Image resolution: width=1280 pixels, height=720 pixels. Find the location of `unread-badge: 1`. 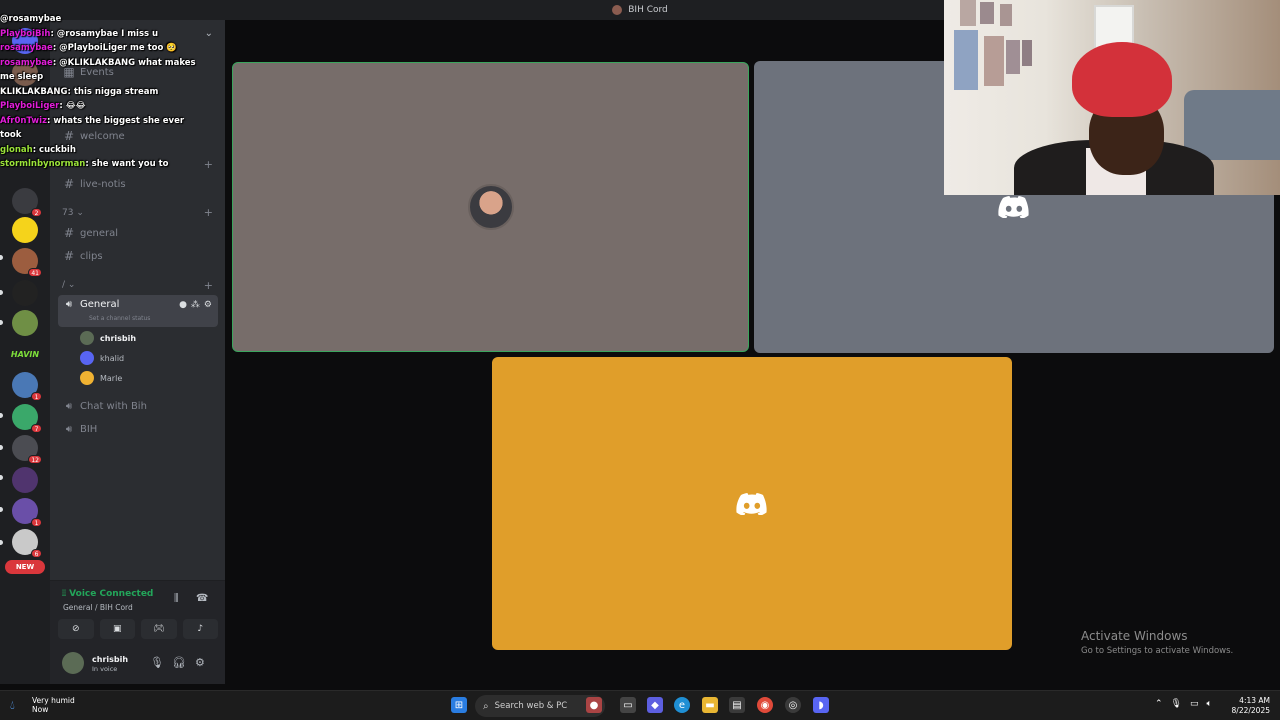

unread-badge: 1 is located at coordinates (36, 396).